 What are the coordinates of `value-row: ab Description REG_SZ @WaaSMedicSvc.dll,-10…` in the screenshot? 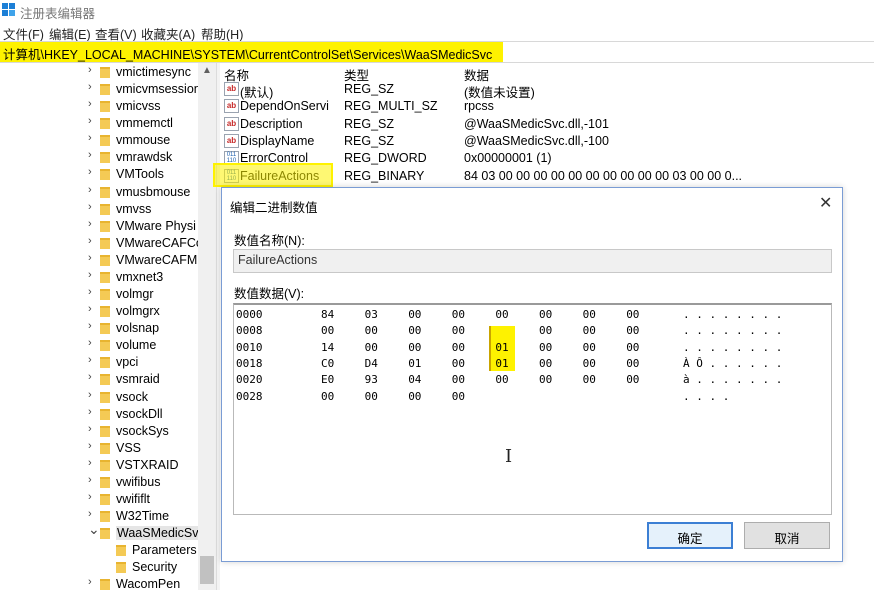 It's located at (547, 124).